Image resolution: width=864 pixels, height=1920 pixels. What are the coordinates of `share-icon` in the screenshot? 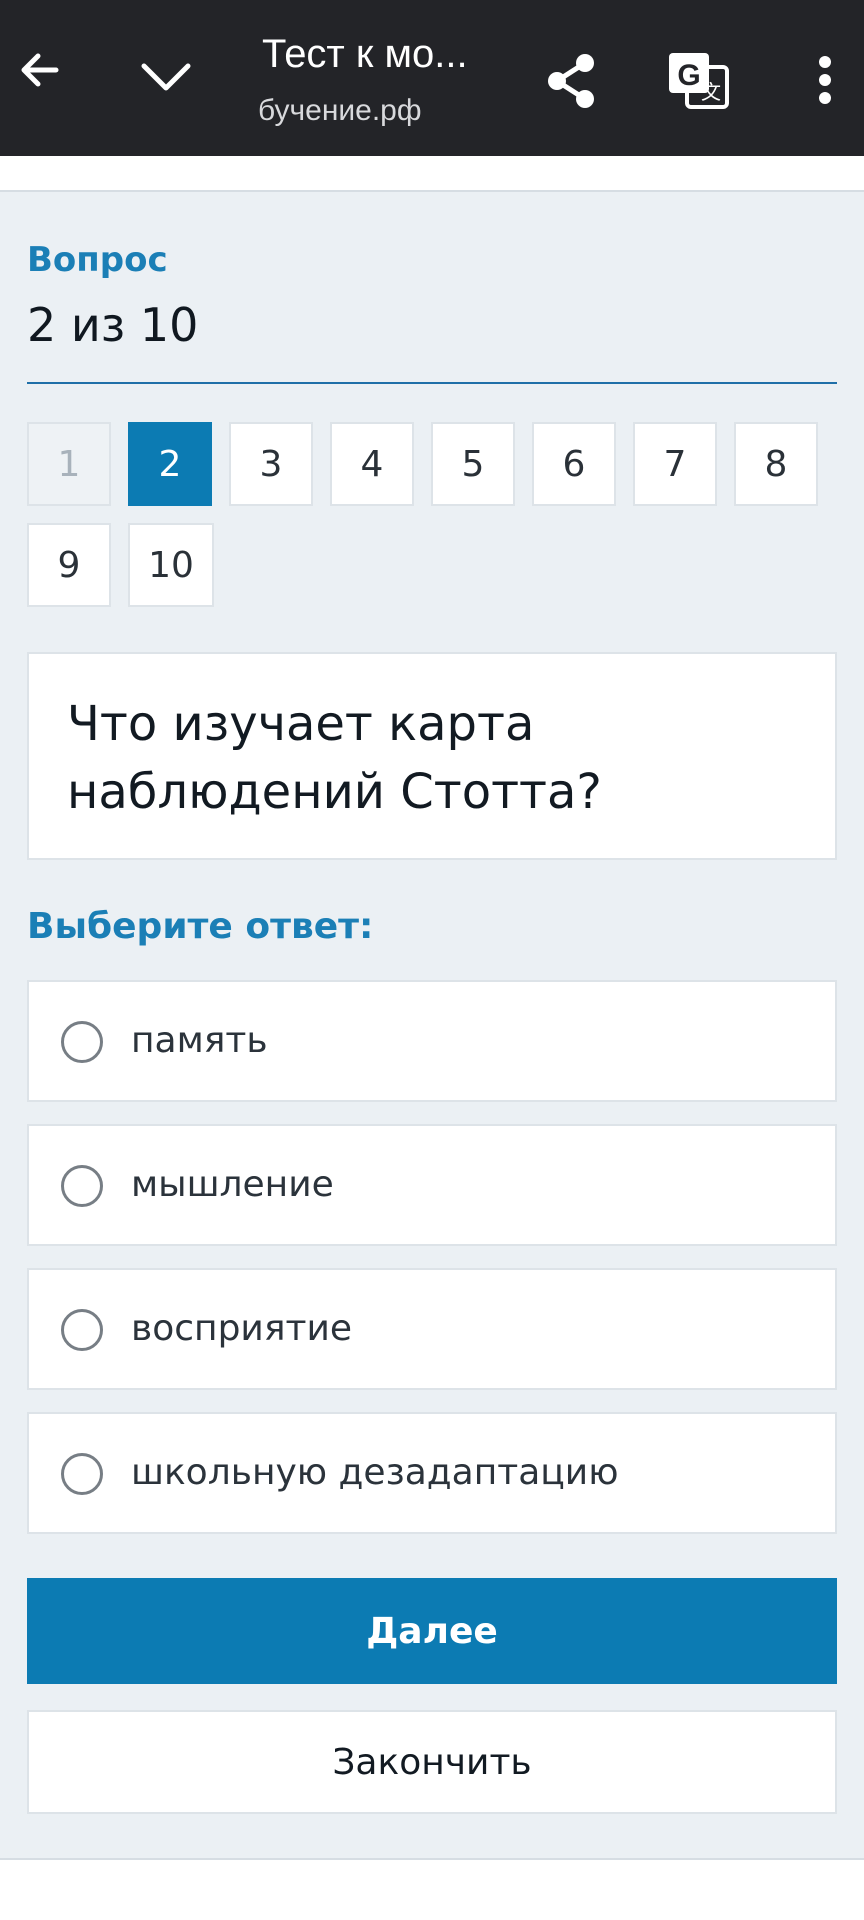 It's located at (571, 81).